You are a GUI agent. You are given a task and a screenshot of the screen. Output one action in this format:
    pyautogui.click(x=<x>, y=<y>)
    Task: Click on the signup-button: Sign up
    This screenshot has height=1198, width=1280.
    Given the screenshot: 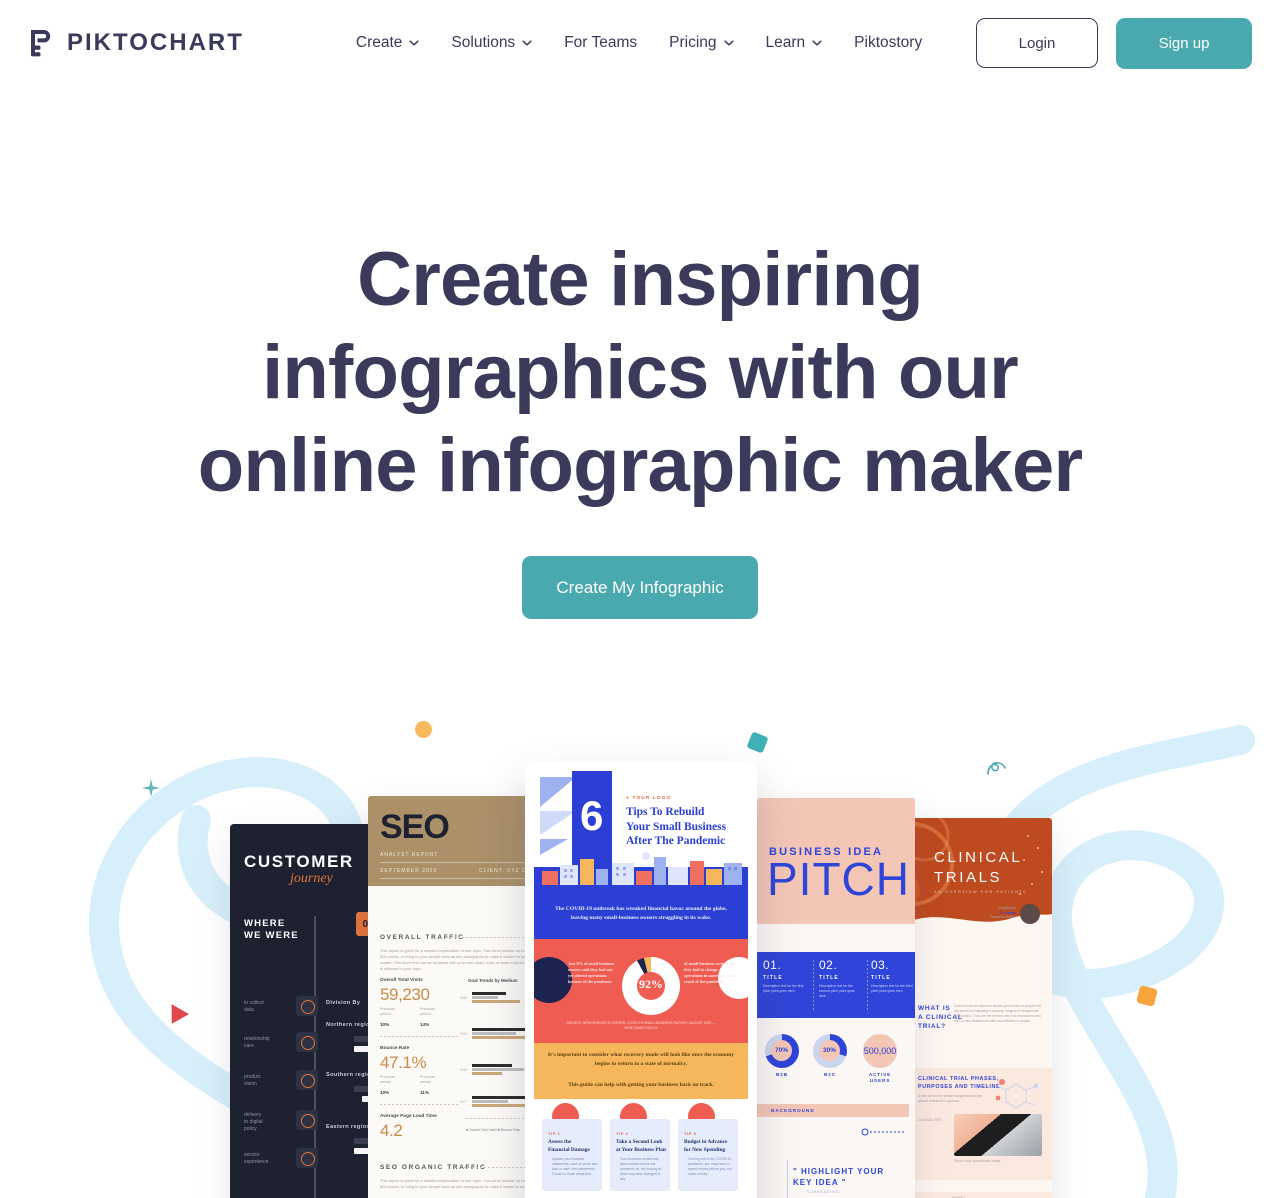 What is the action you would take?
    pyautogui.click(x=1184, y=43)
    